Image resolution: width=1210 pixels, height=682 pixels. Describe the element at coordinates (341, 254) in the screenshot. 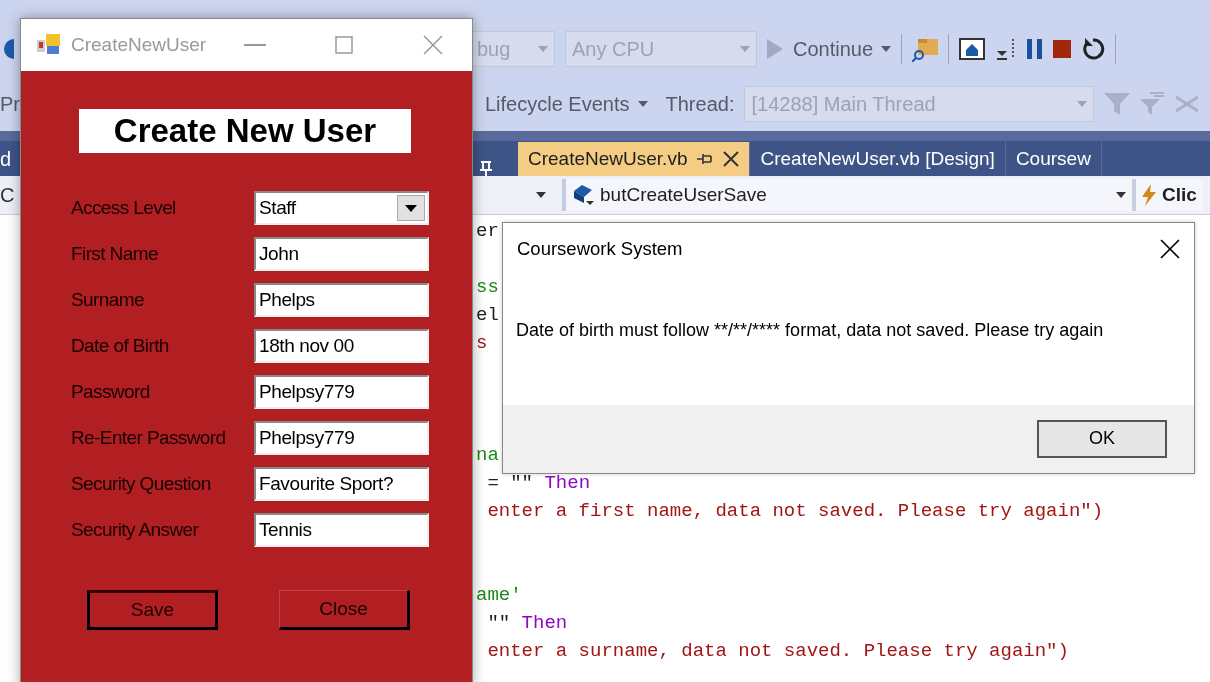

I see `input-field: John` at that location.